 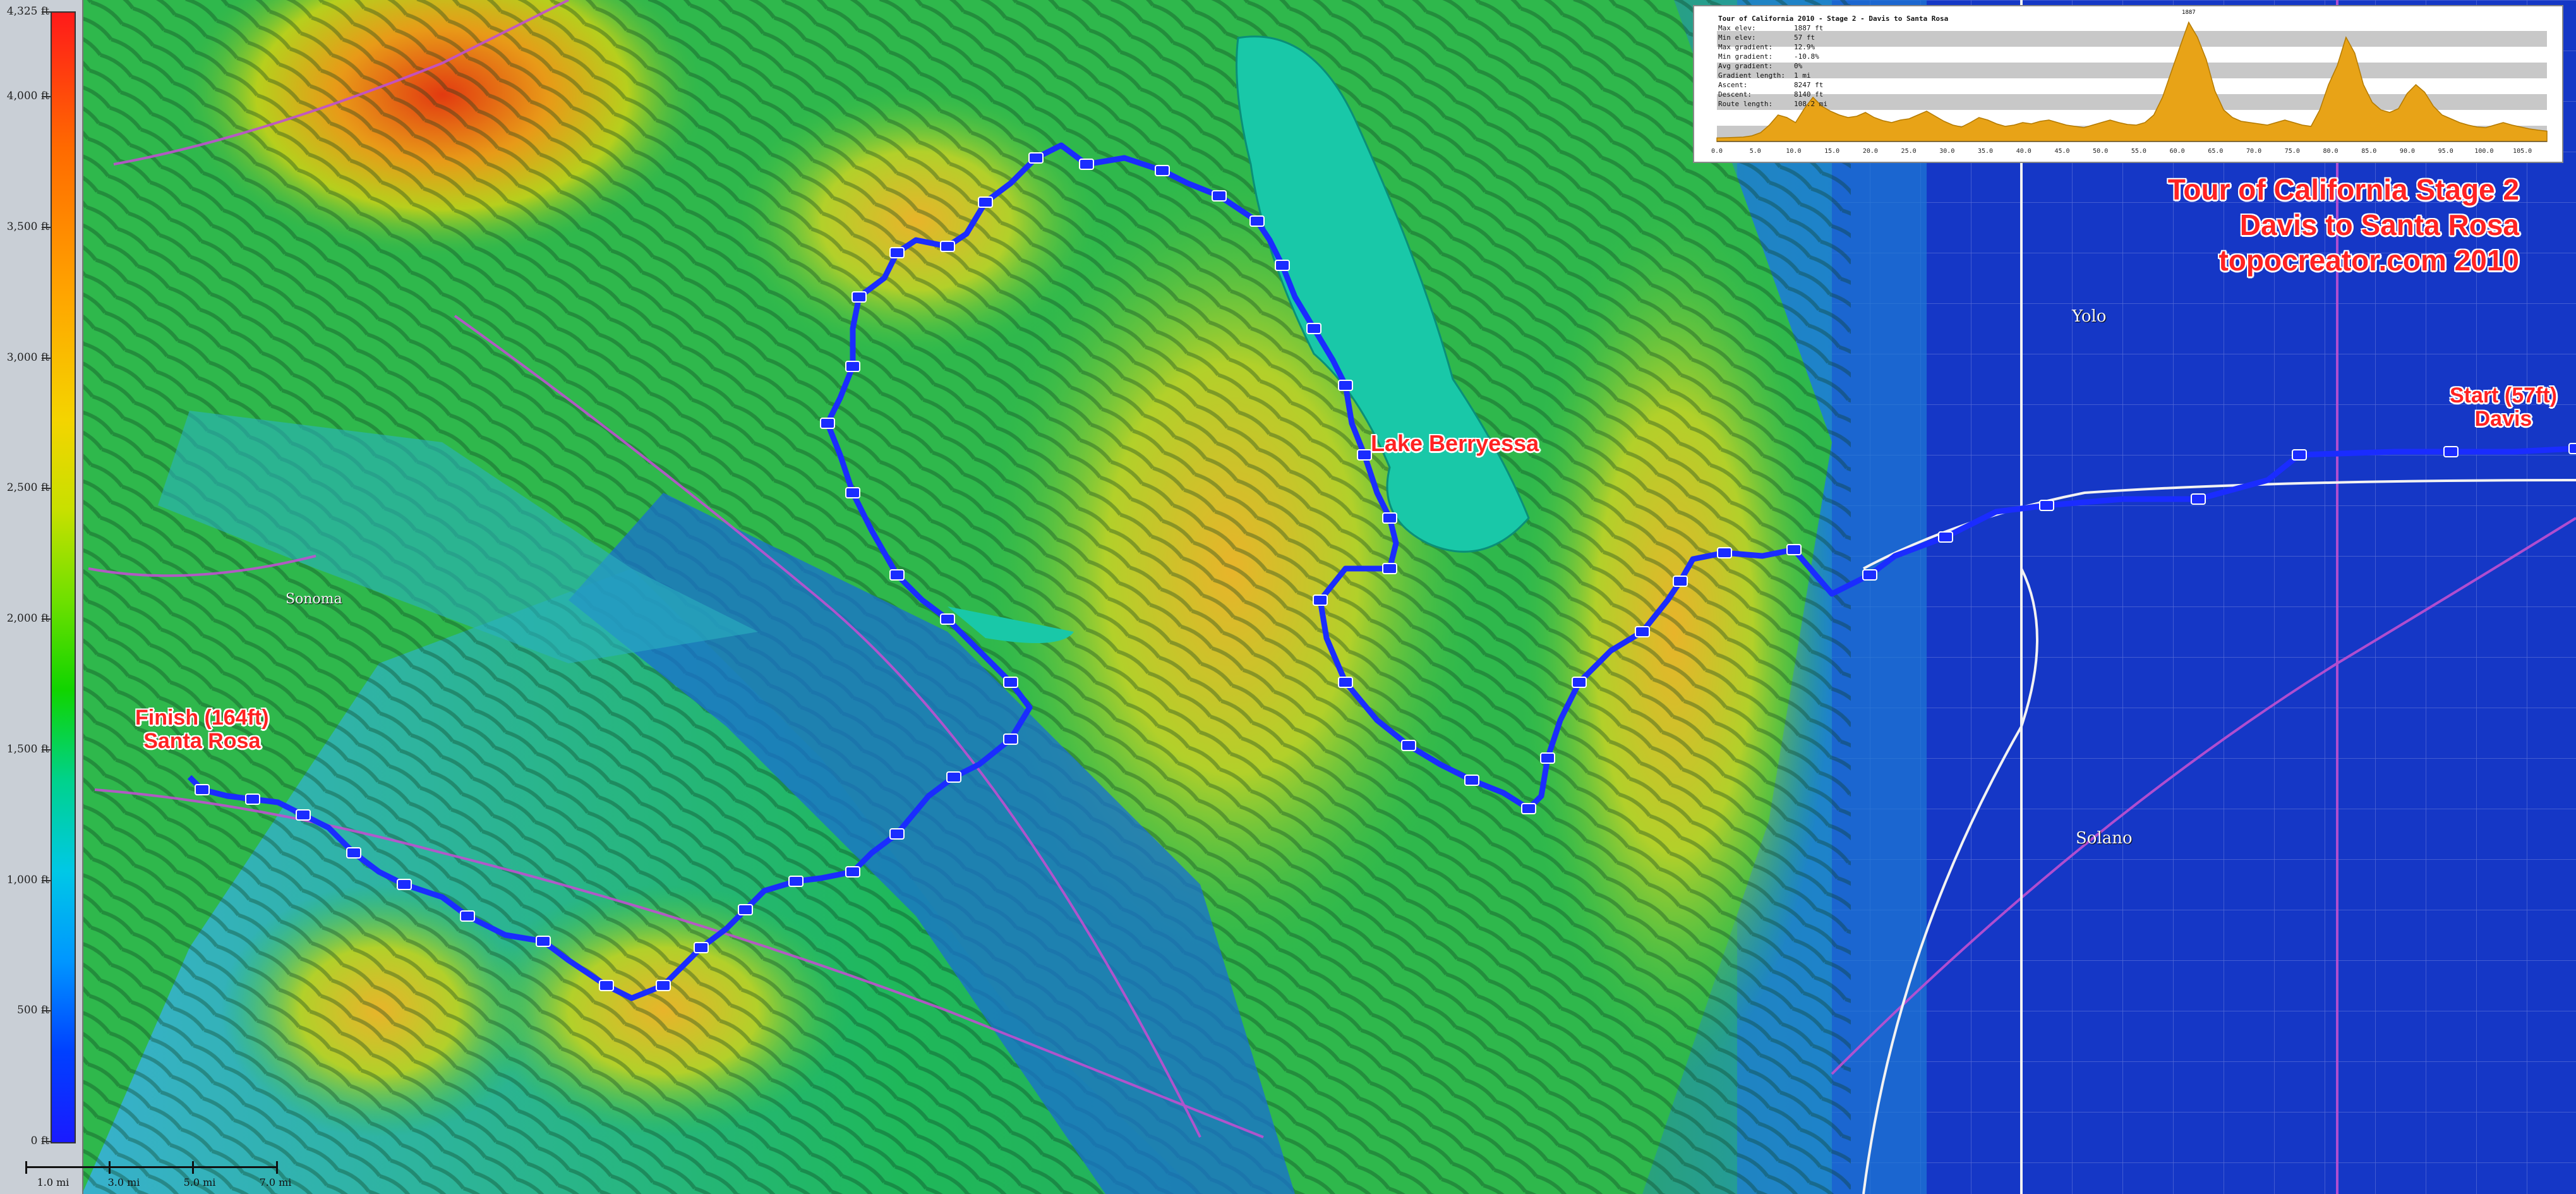 What do you see at coordinates (2253, 151) in the screenshot?
I see `profile-x-tick-label: 70.0` at bounding box center [2253, 151].